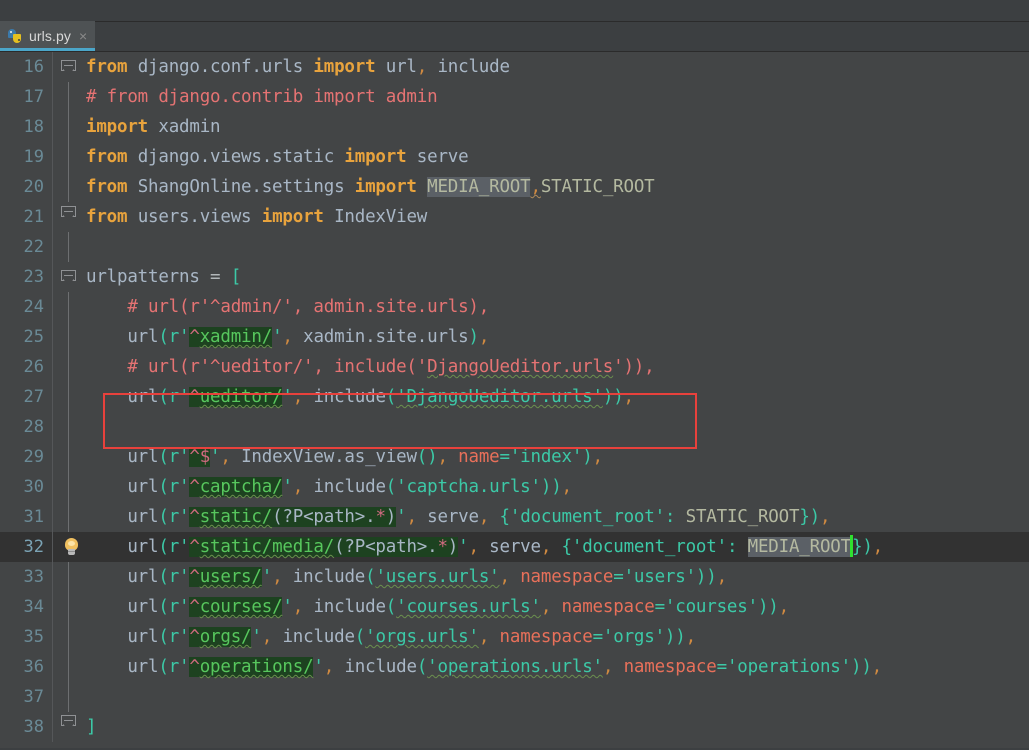  What do you see at coordinates (308, 337) in the screenshot?
I see `line-content: url(r'^xadmin/', xadmin.site.urls),` at bounding box center [308, 337].